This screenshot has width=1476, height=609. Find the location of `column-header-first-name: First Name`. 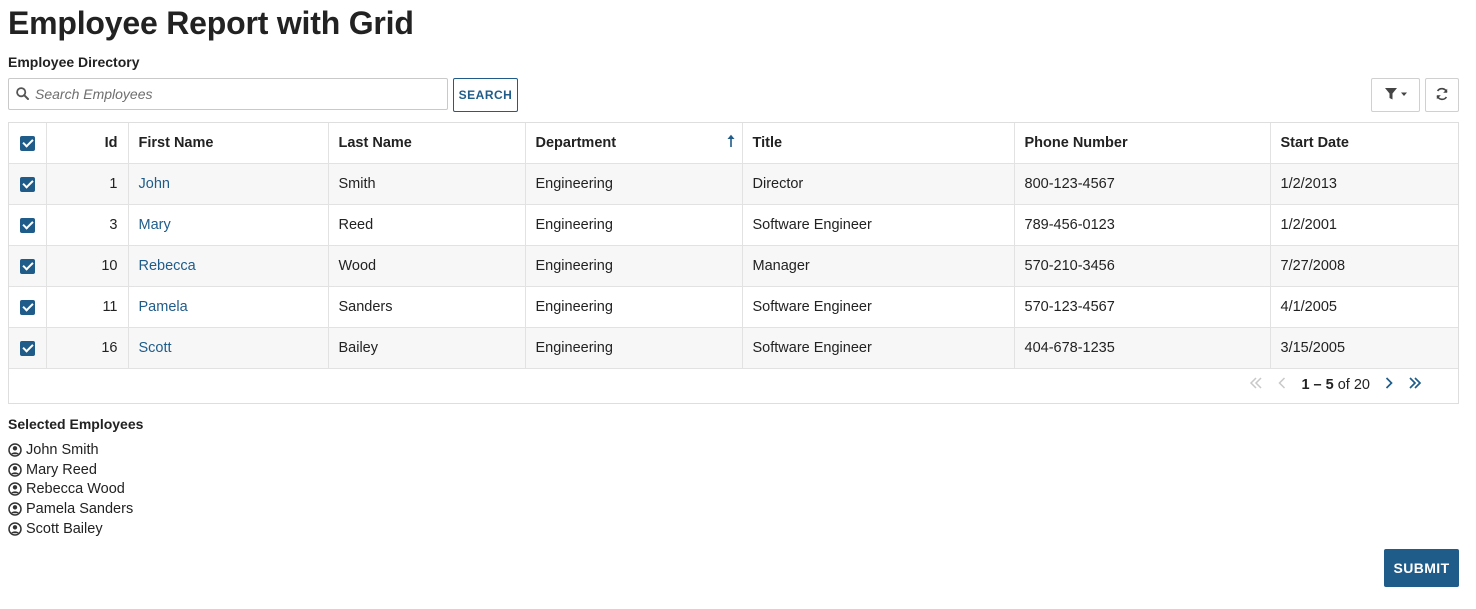

column-header-first-name: First Name is located at coordinates (228, 143).